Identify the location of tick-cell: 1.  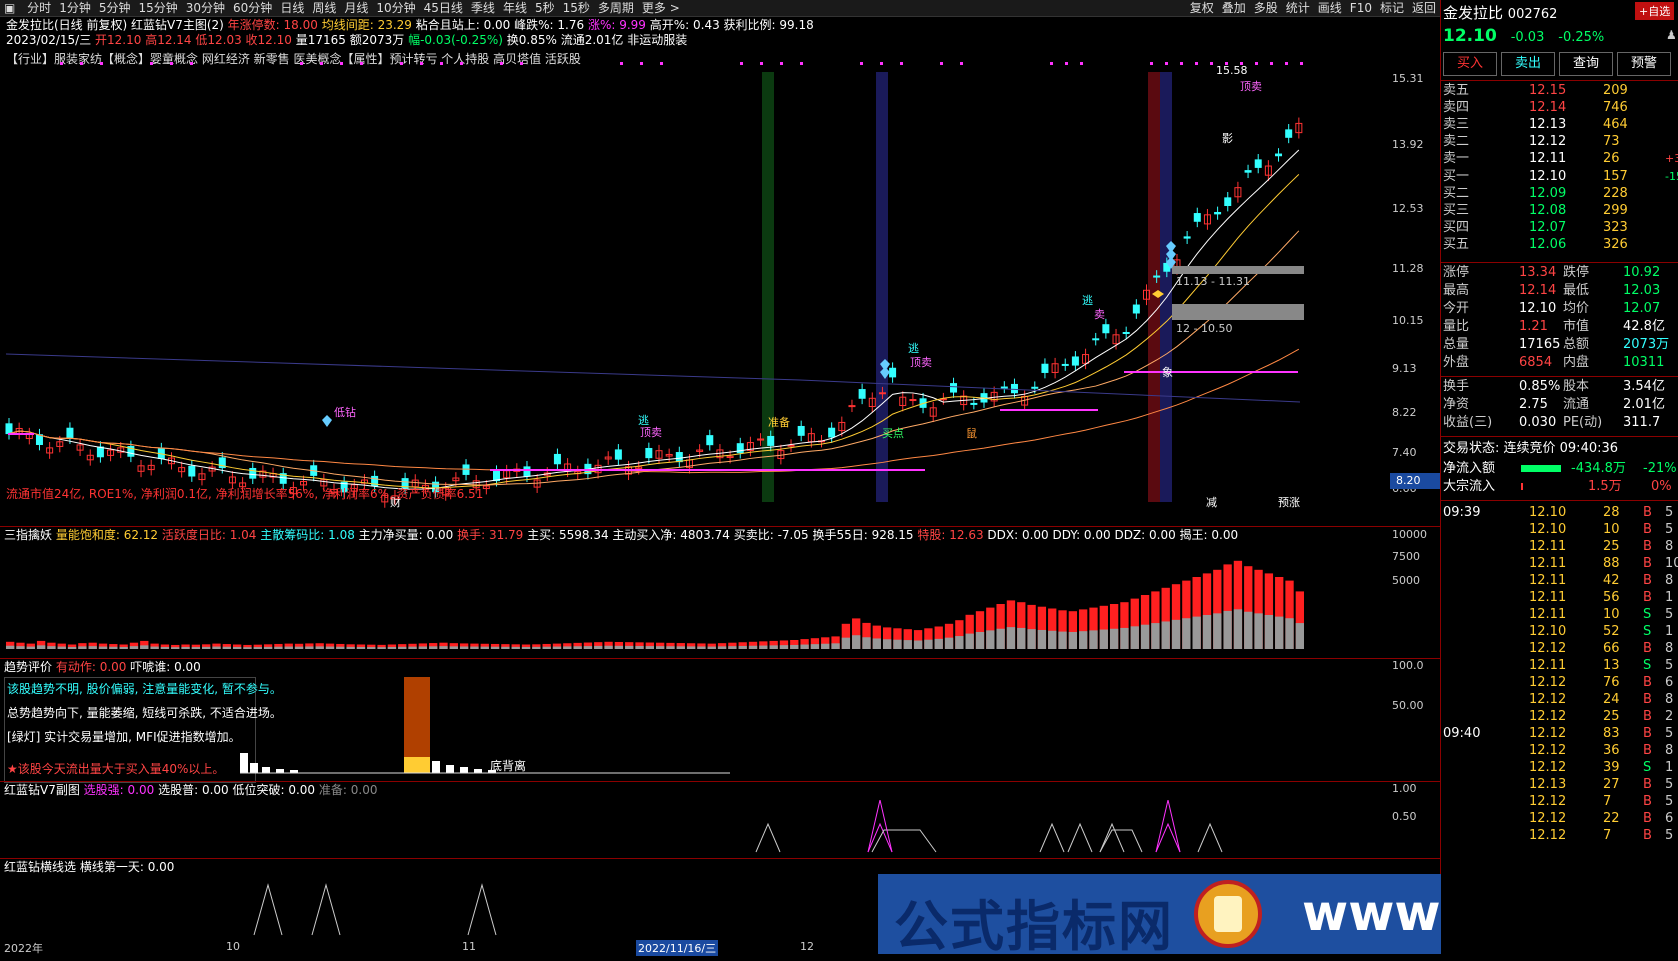
(1669, 767).